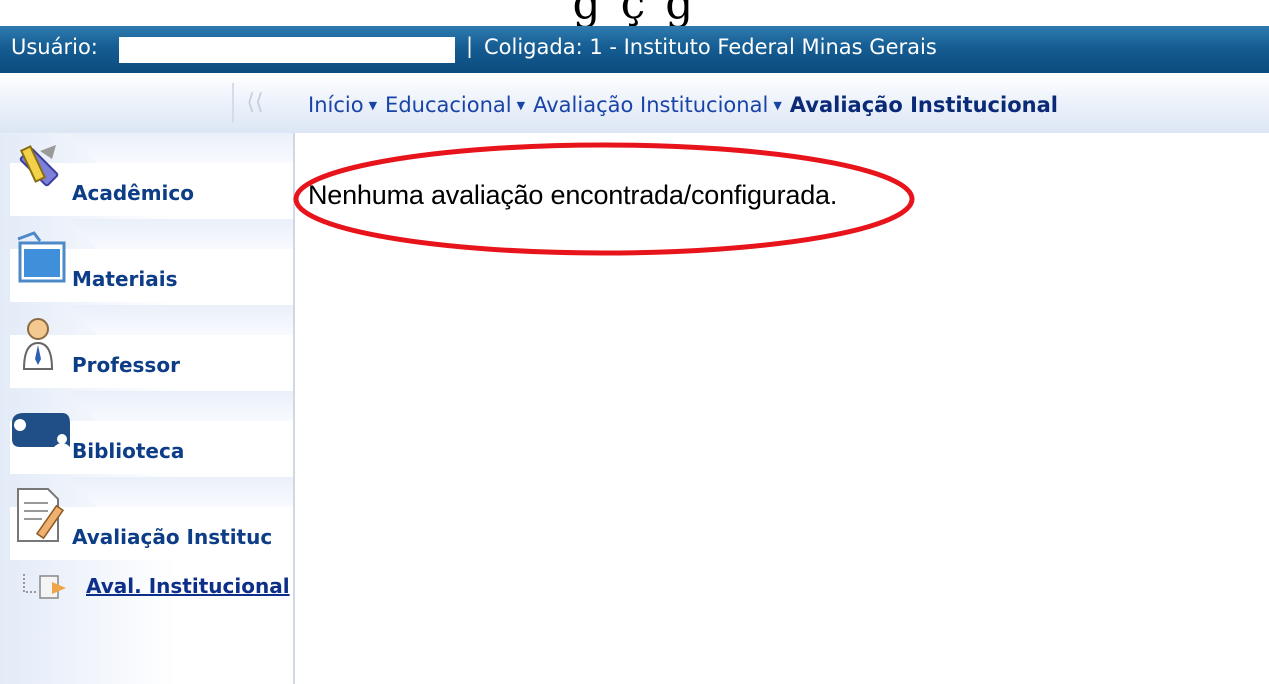  What do you see at coordinates (39, 166) in the screenshot?
I see `ruler-pencil-icon` at bounding box center [39, 166].